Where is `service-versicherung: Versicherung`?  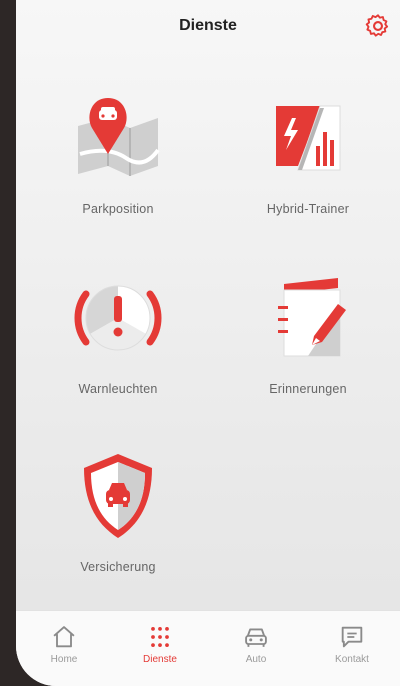 service-versicherung: Versicherung is located at coordinates (118, 510).